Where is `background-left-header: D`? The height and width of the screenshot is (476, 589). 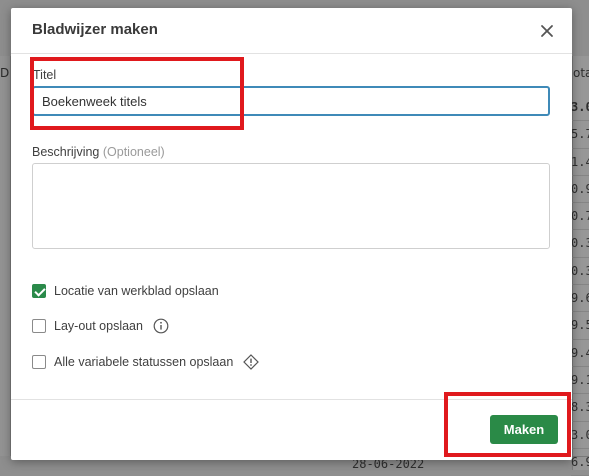
background-left-header: D is located at coordinates (5, 73).